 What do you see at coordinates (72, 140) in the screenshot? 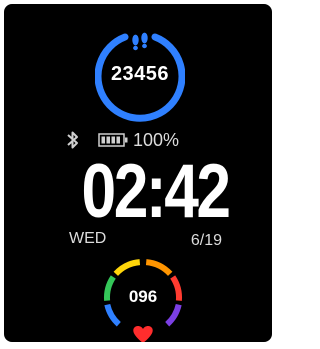
I see `bluetooth-icon` at bounding box center [72, 140].